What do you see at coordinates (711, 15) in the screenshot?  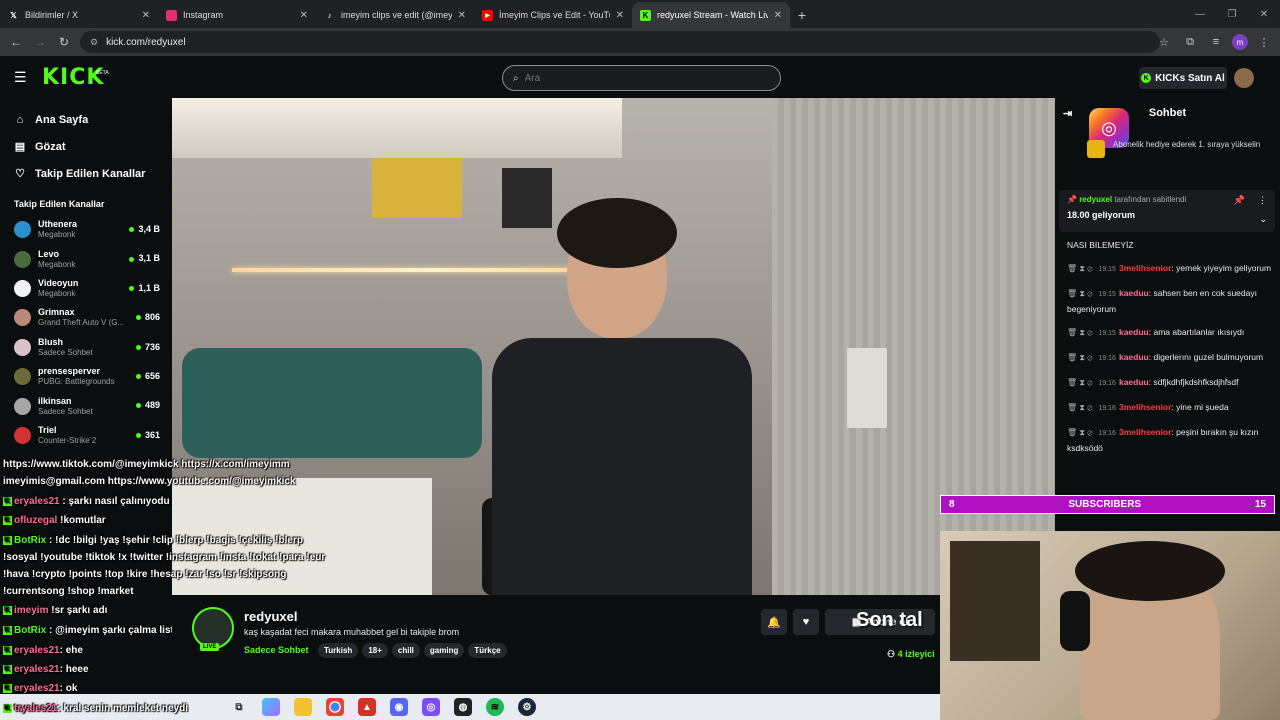 I see `tab-kick: K redyuxel Stream - Watch Live o ✕` at bounding box center [711, 15].